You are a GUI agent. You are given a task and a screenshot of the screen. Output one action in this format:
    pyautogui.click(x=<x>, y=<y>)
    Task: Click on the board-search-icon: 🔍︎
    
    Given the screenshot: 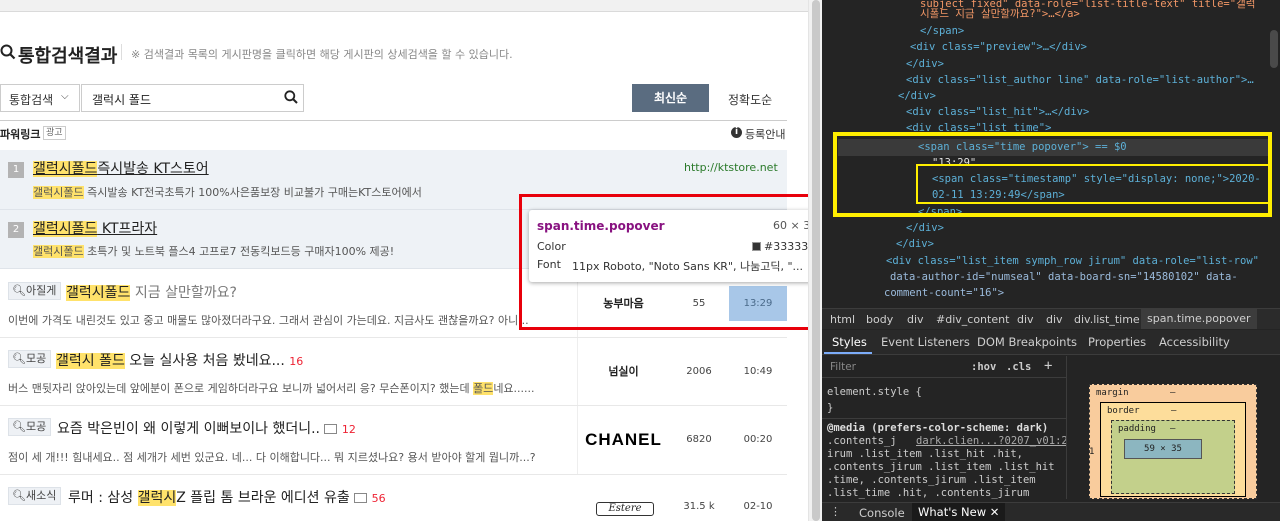 What is the action you would take?
    pyautogui.click(x=19, y=426)
    